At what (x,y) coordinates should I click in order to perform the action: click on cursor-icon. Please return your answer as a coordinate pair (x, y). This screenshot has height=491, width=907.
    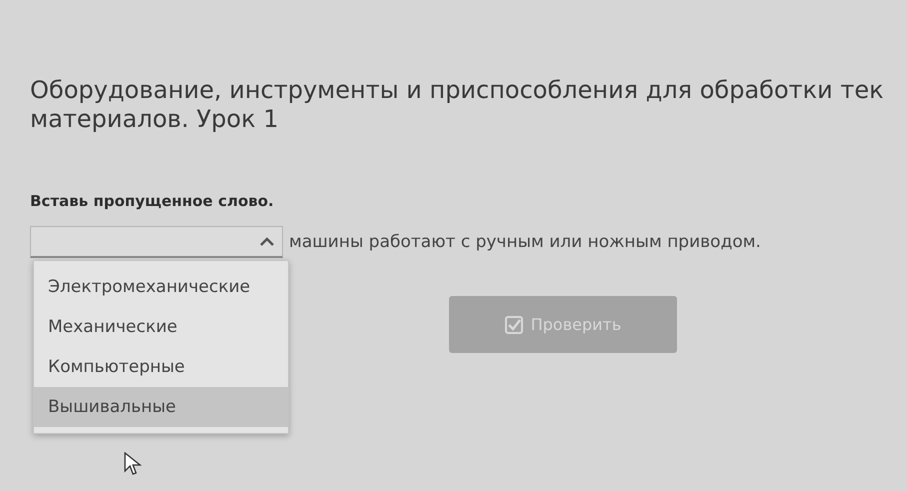
    Looking at the image, I should click on (133, 464).